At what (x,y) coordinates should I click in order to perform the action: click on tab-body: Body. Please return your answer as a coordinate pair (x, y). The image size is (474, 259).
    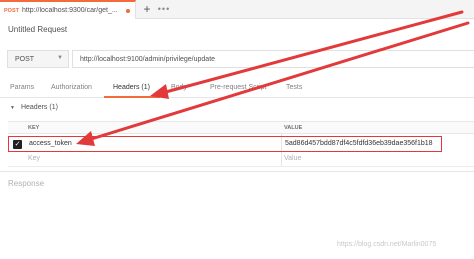
    Looking at the image, I should click on (179, 87).